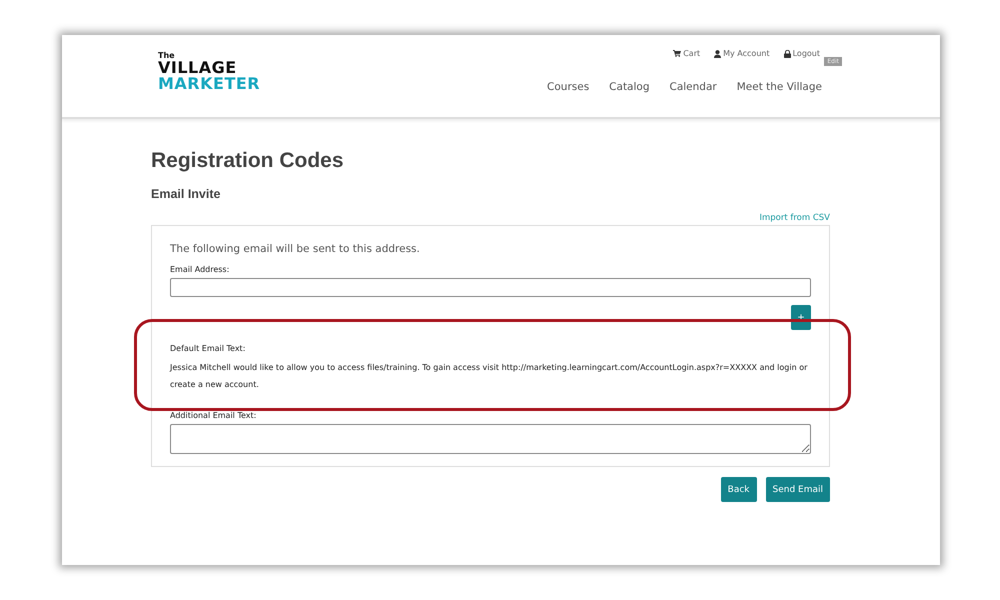 The image size is (1000, 600). What do you see at coordinates (186, 194) in the screenshot?
I see `section-title: Email Invite` at bounding box center [186, 194].